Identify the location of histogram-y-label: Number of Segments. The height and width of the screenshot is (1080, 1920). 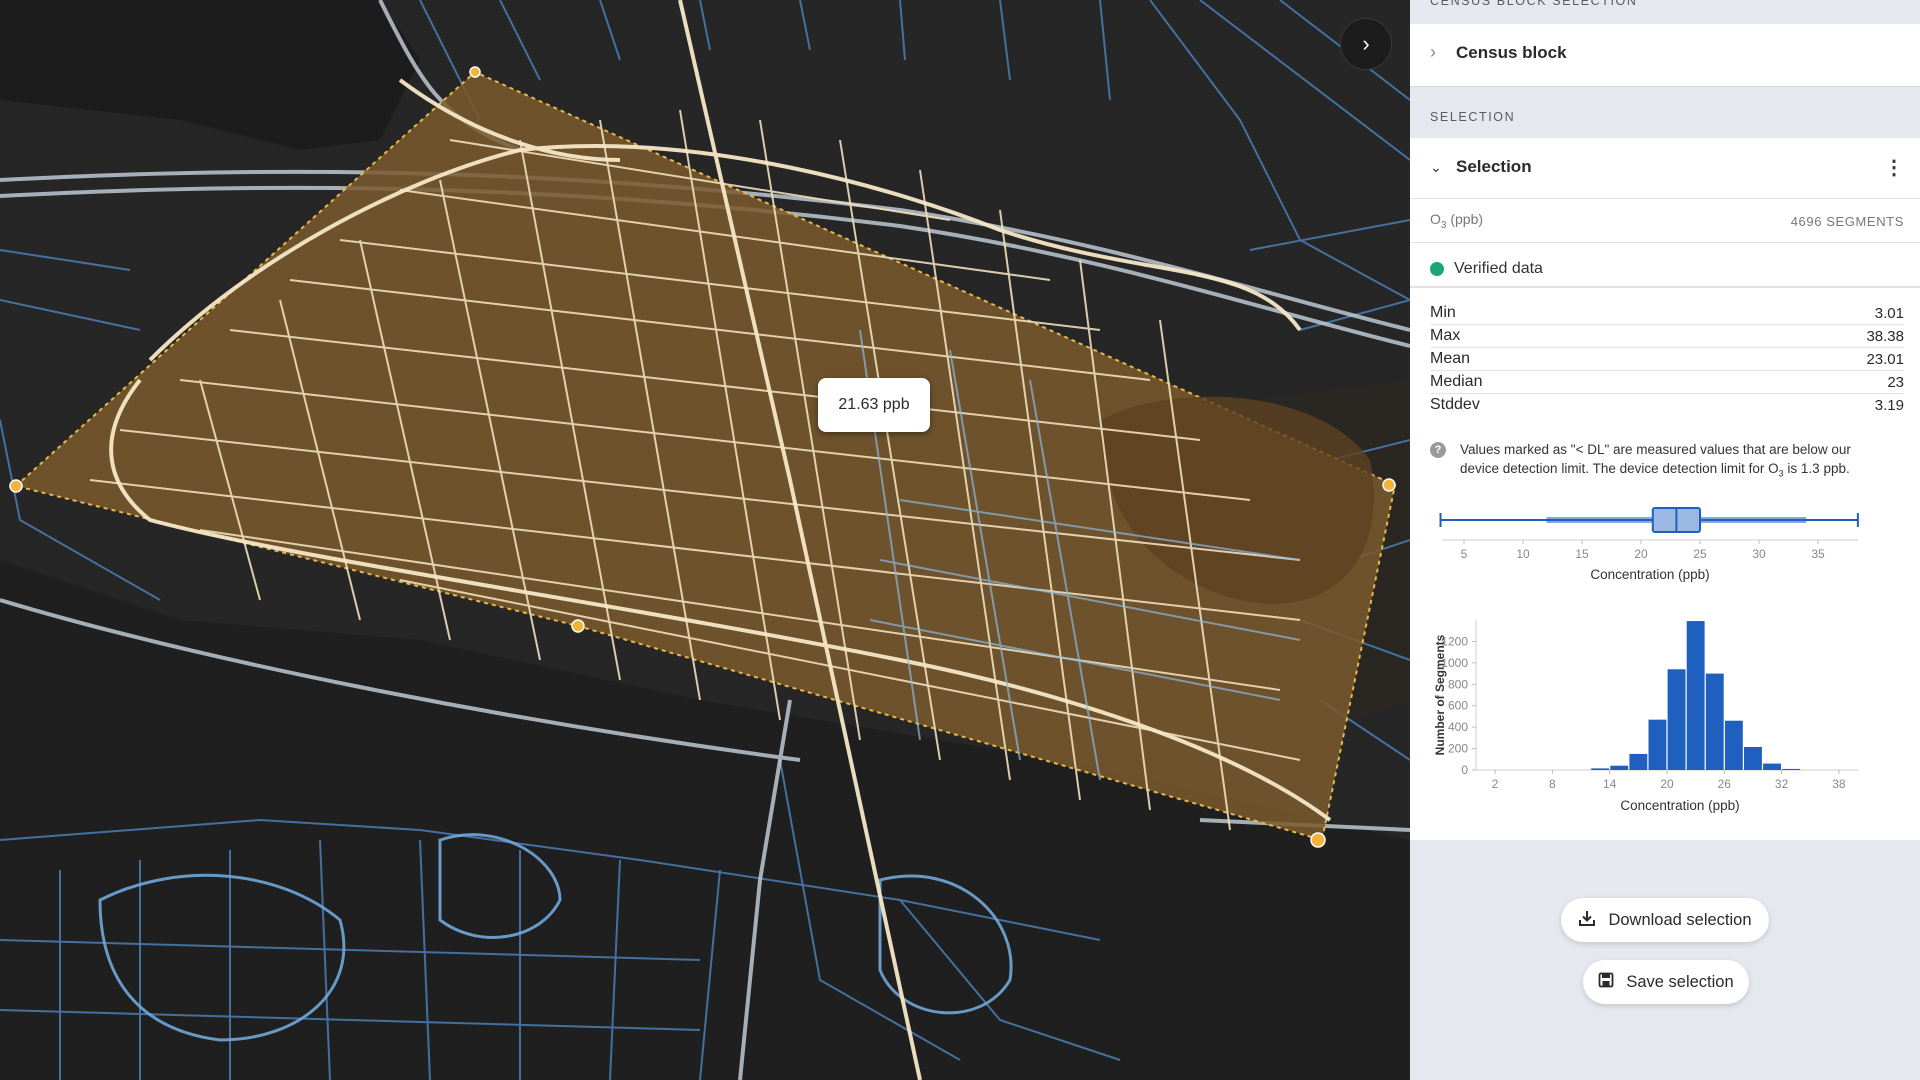
(1440, 694).